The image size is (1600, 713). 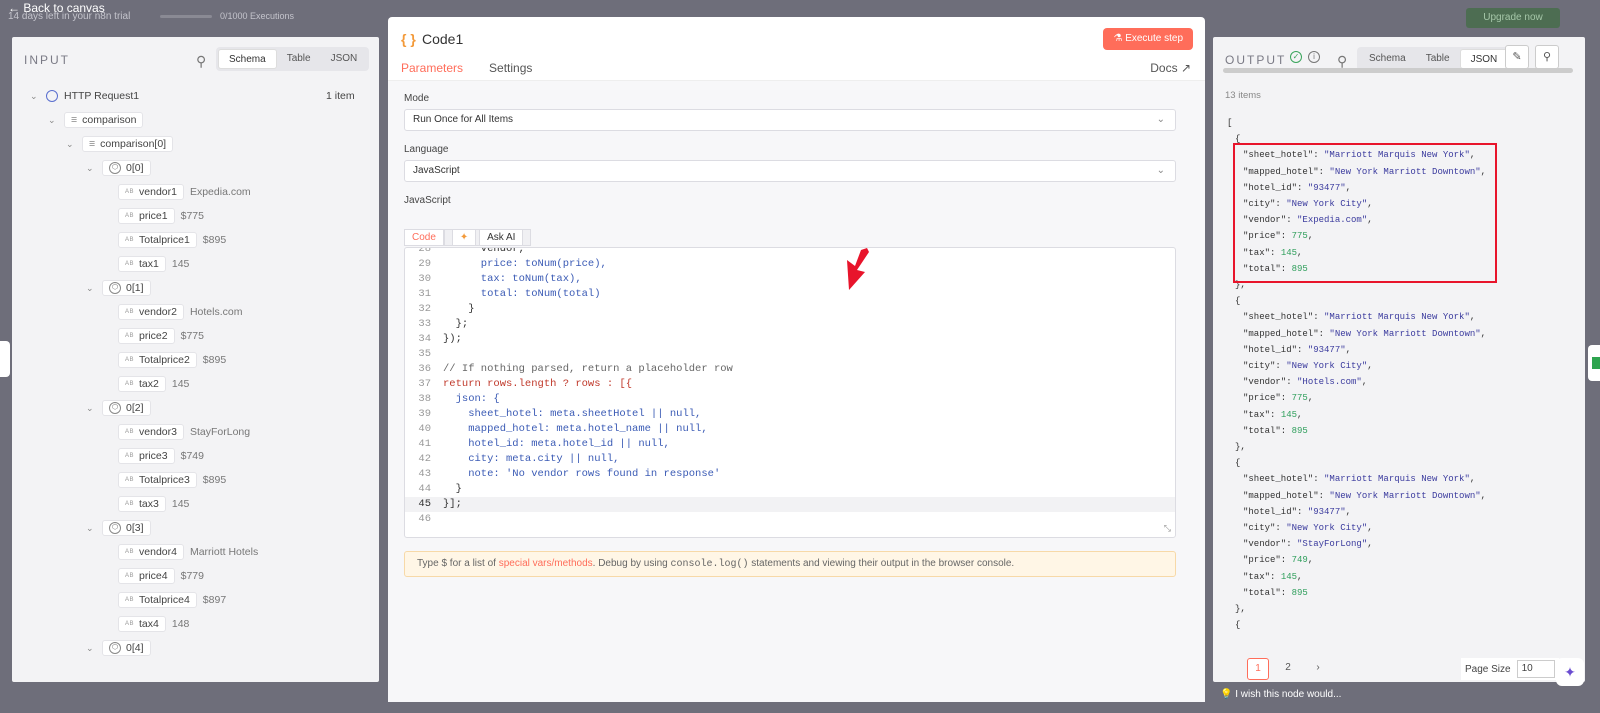 I want to click on json-brace: {, so click(x=1238, y=301).